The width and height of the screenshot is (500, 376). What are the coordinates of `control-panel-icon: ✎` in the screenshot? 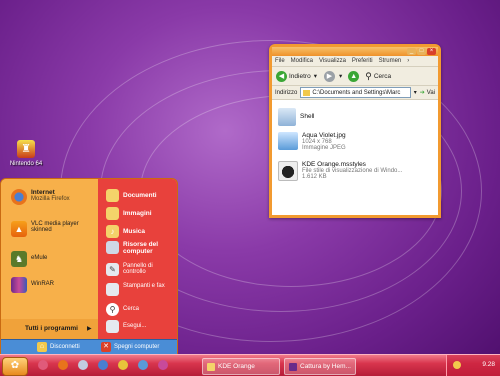 It's located at (112, 269).